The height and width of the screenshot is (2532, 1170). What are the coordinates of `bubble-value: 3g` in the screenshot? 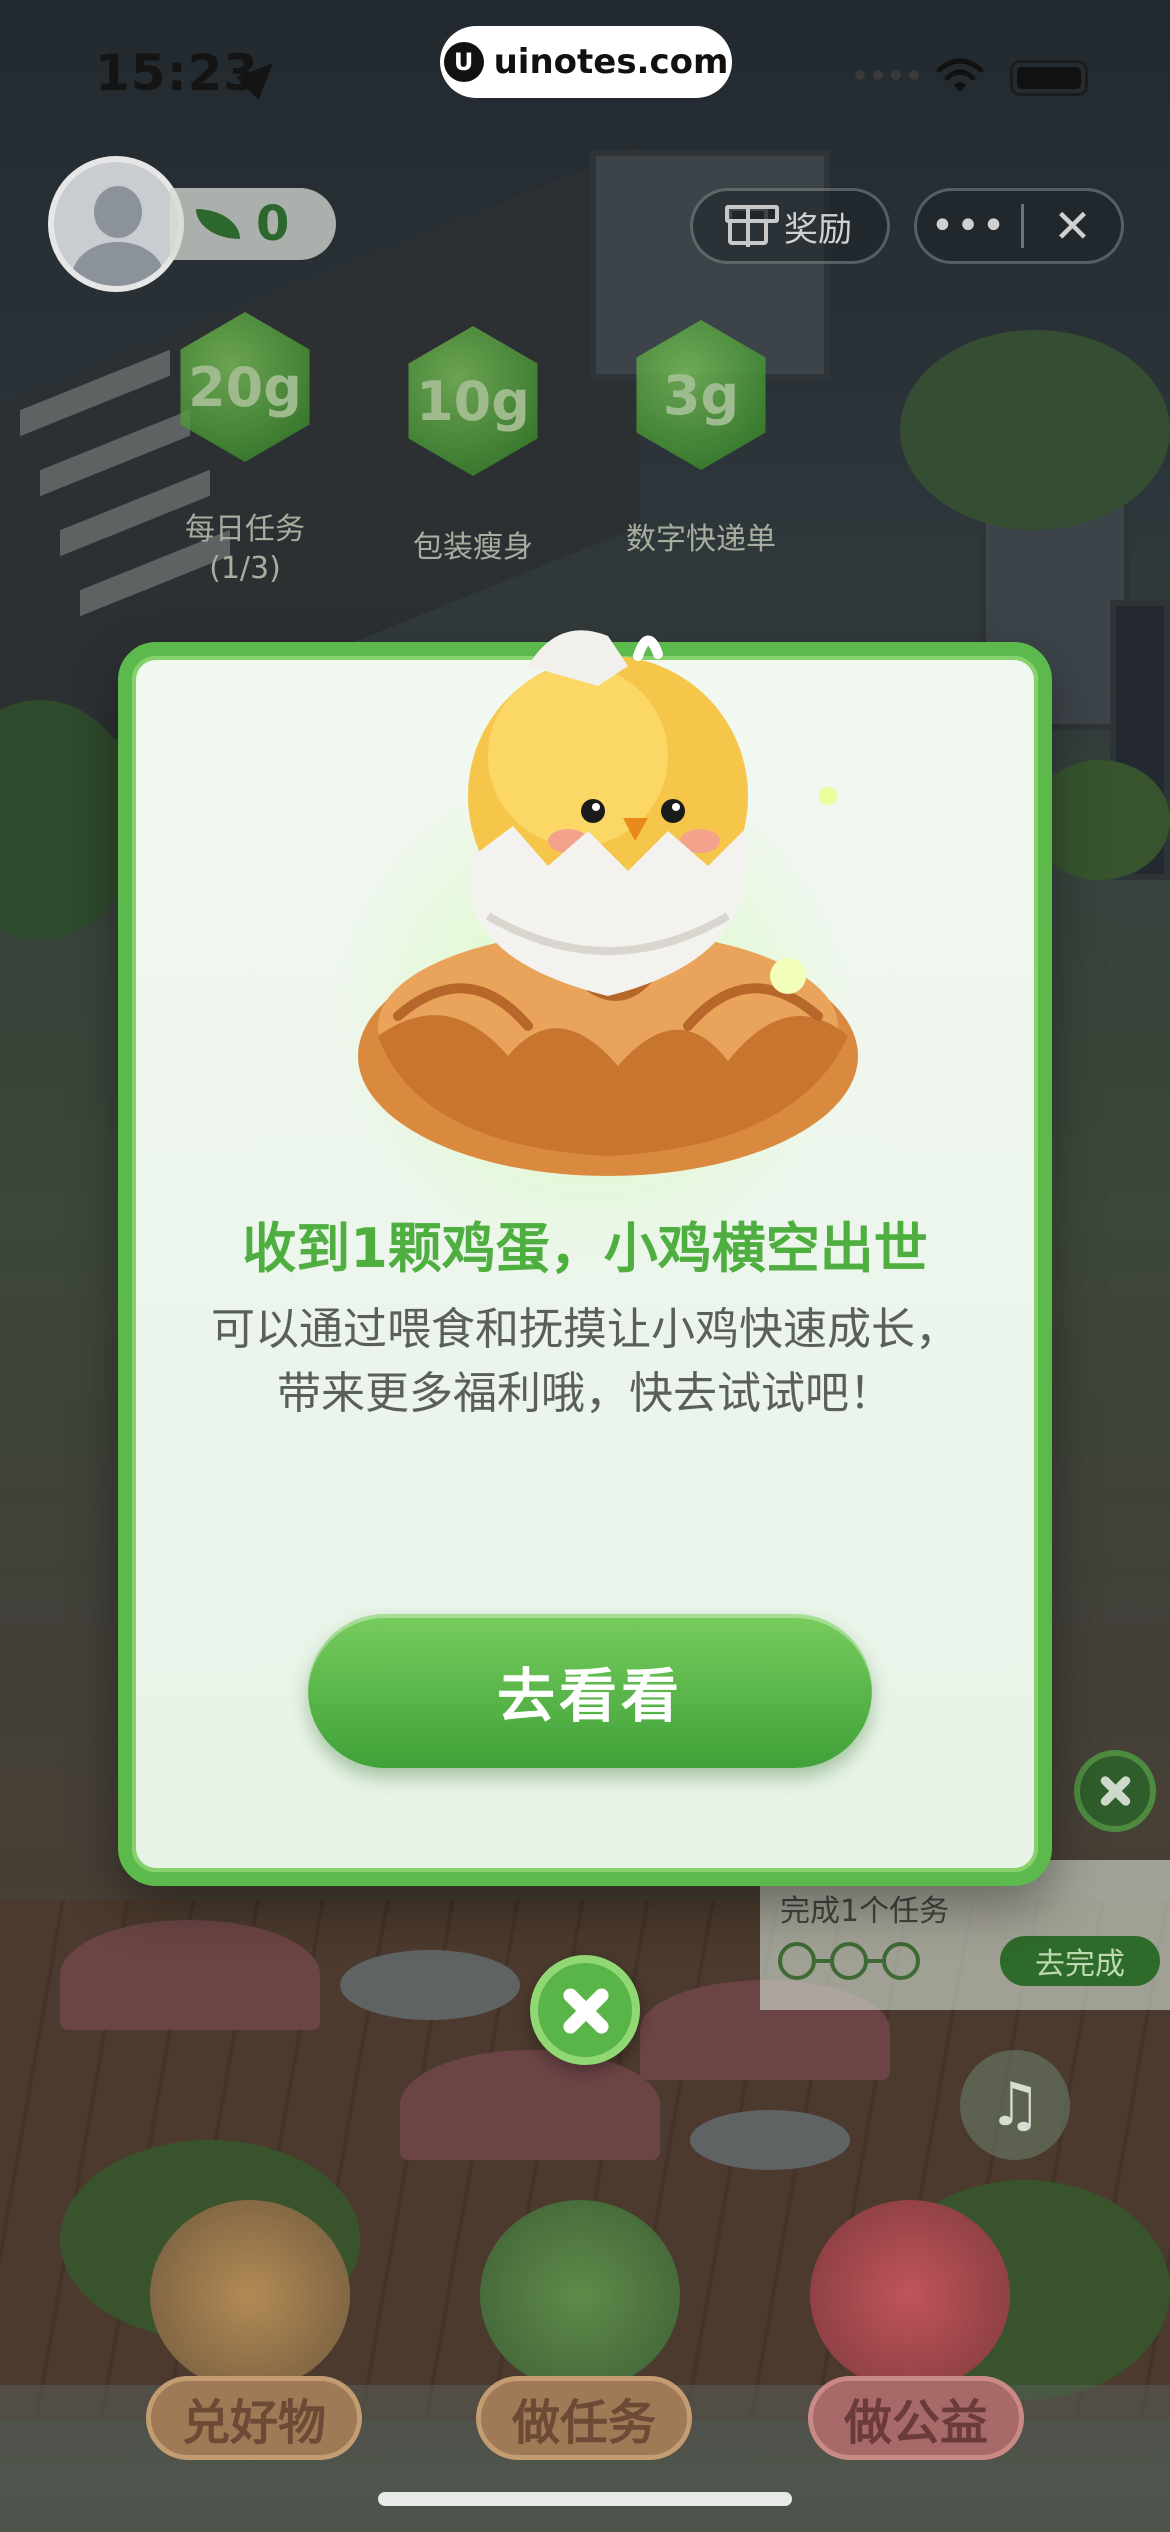 It's located at (701, 395).